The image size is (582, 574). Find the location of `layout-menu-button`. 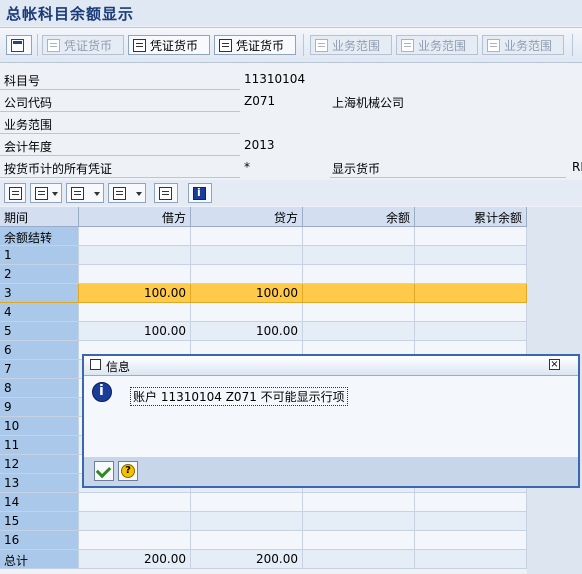

layout-menu-button is located at coordinates (127, 193).